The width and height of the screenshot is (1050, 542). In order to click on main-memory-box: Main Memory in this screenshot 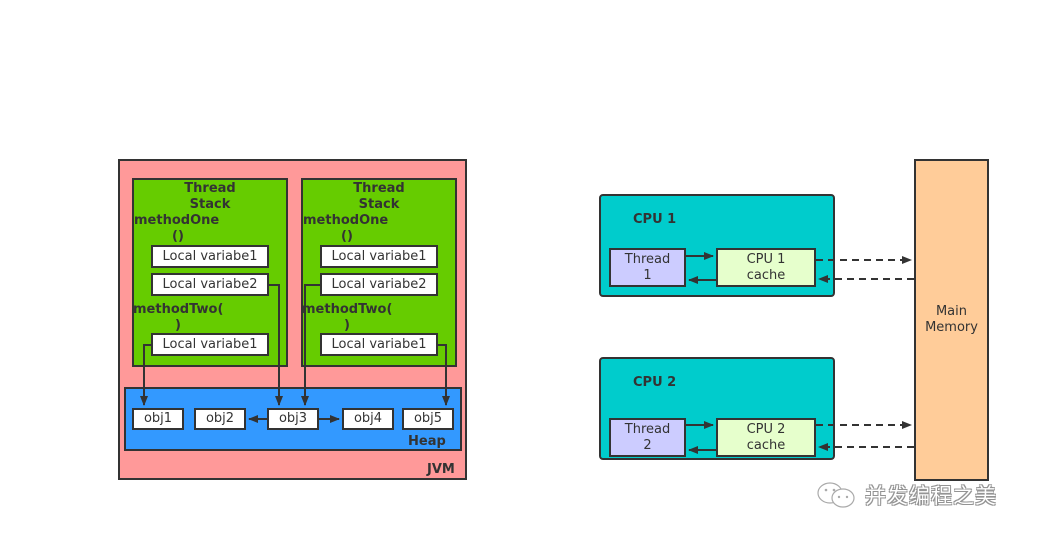, I will do `click(951, 320)`.